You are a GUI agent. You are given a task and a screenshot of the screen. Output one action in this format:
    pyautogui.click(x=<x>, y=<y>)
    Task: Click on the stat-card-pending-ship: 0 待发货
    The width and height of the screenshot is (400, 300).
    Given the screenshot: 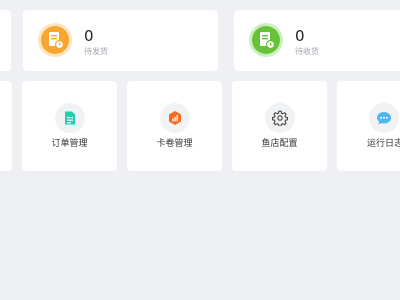 What is the action you would take?
    pyautogui.click(x=120, y=40)
    